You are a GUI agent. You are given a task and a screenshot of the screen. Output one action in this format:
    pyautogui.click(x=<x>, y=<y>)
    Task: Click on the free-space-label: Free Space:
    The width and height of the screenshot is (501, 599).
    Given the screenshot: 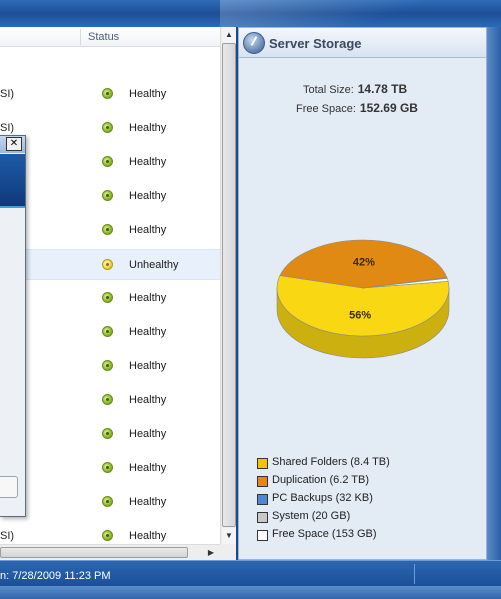 What is the action you would take?
    pyautogui.click(x=326, y=109)
    